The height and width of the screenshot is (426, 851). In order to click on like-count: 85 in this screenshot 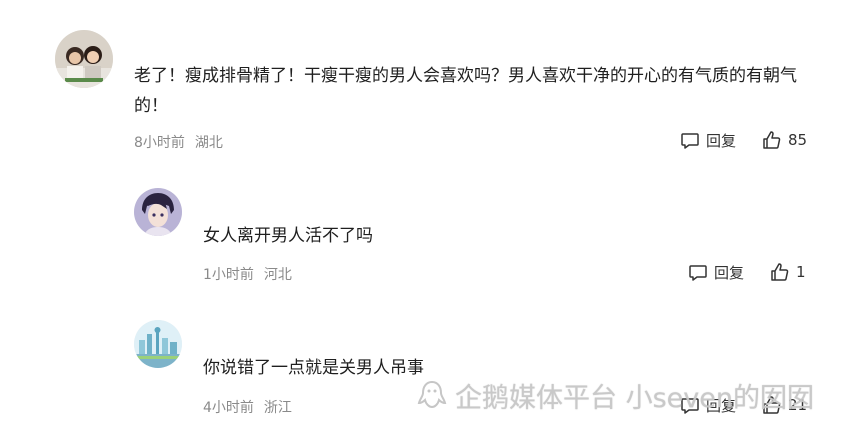, I will do `click(798, 140)`.